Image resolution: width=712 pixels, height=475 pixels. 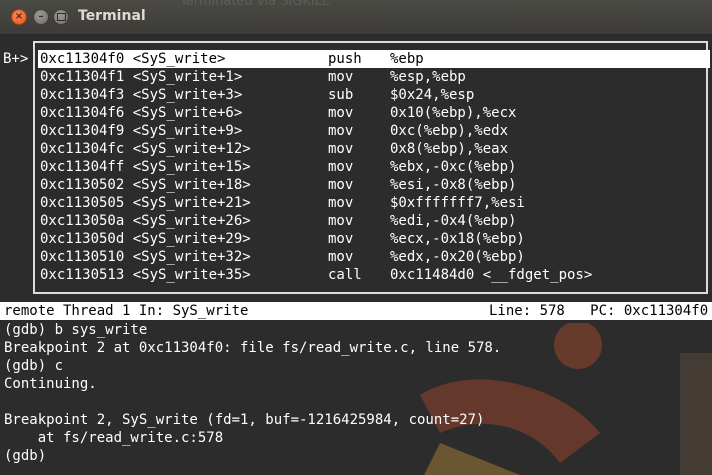 What do you see at coordinates (145, 257) in the screenshot?
I see `asm-address: 0xc1130510 <SyS_write+32>` at bounding box center [145, 257].